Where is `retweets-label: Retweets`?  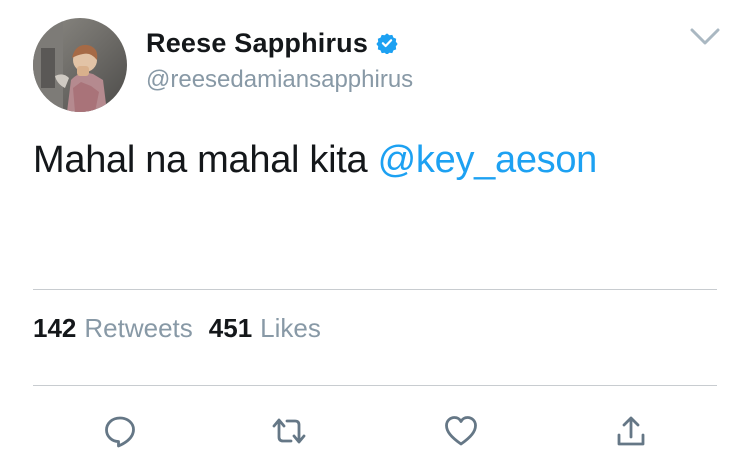 retweets-label: Retweets is located at coordinates (138, 328).